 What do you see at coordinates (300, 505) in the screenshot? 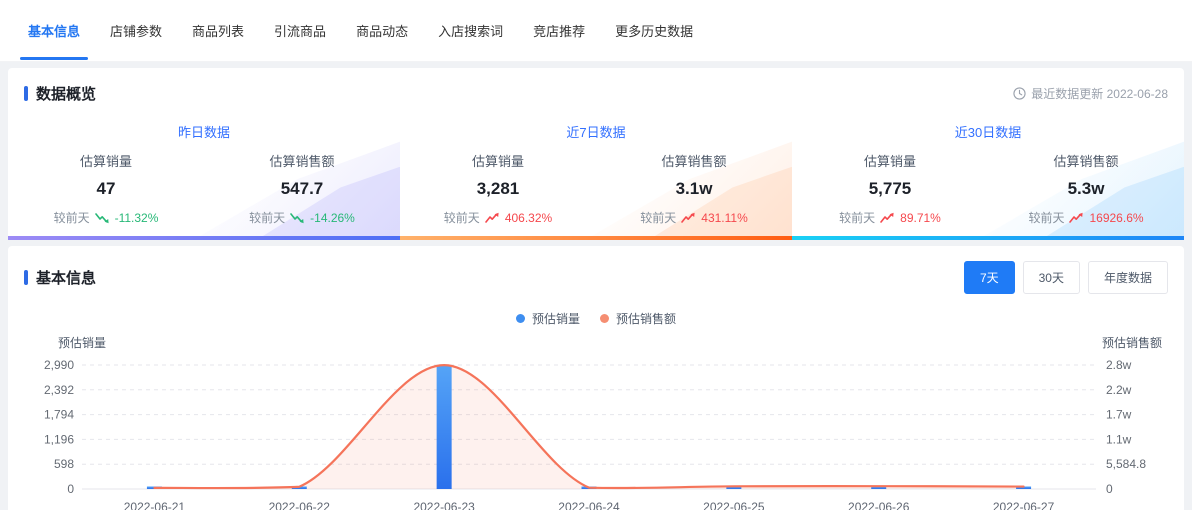
I see `svg-text: 2022-06-22` at bounding box center [300, 505].